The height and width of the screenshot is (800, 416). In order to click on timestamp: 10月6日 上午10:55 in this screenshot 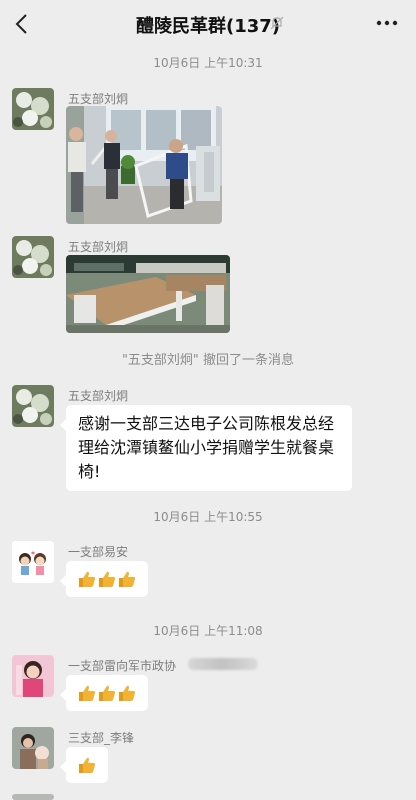, I will do `click(208, 517)`.